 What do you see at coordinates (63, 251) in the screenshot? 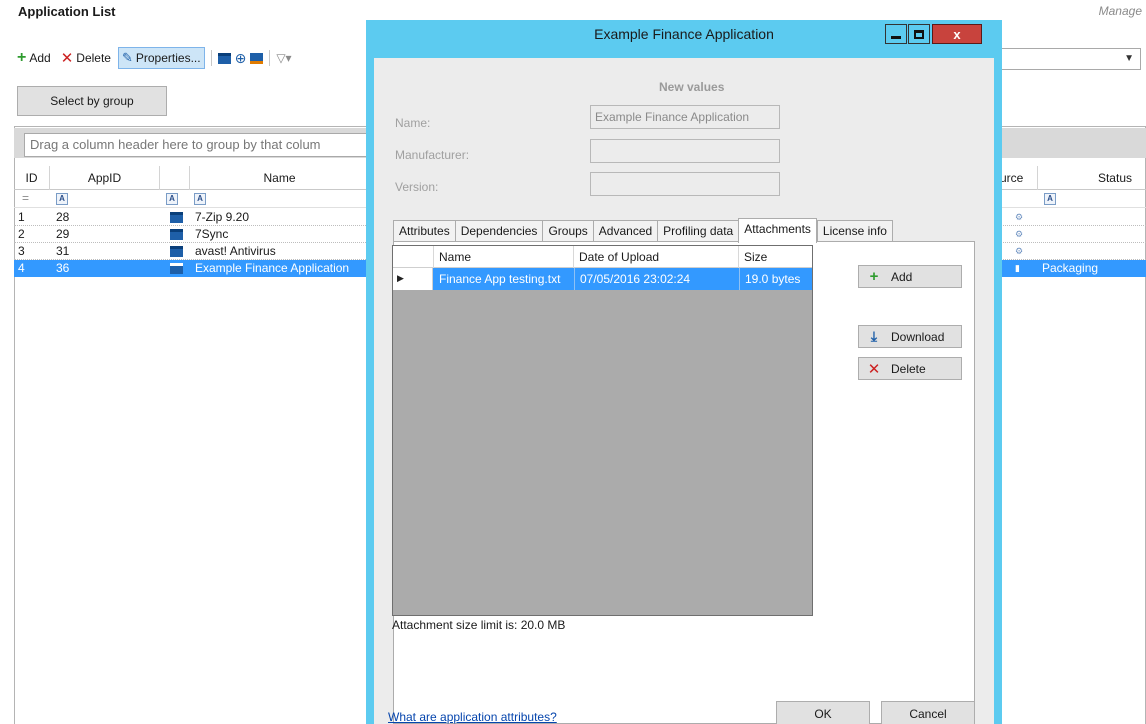
I see `cell-appid: 31` at bounding box center [63, 251].